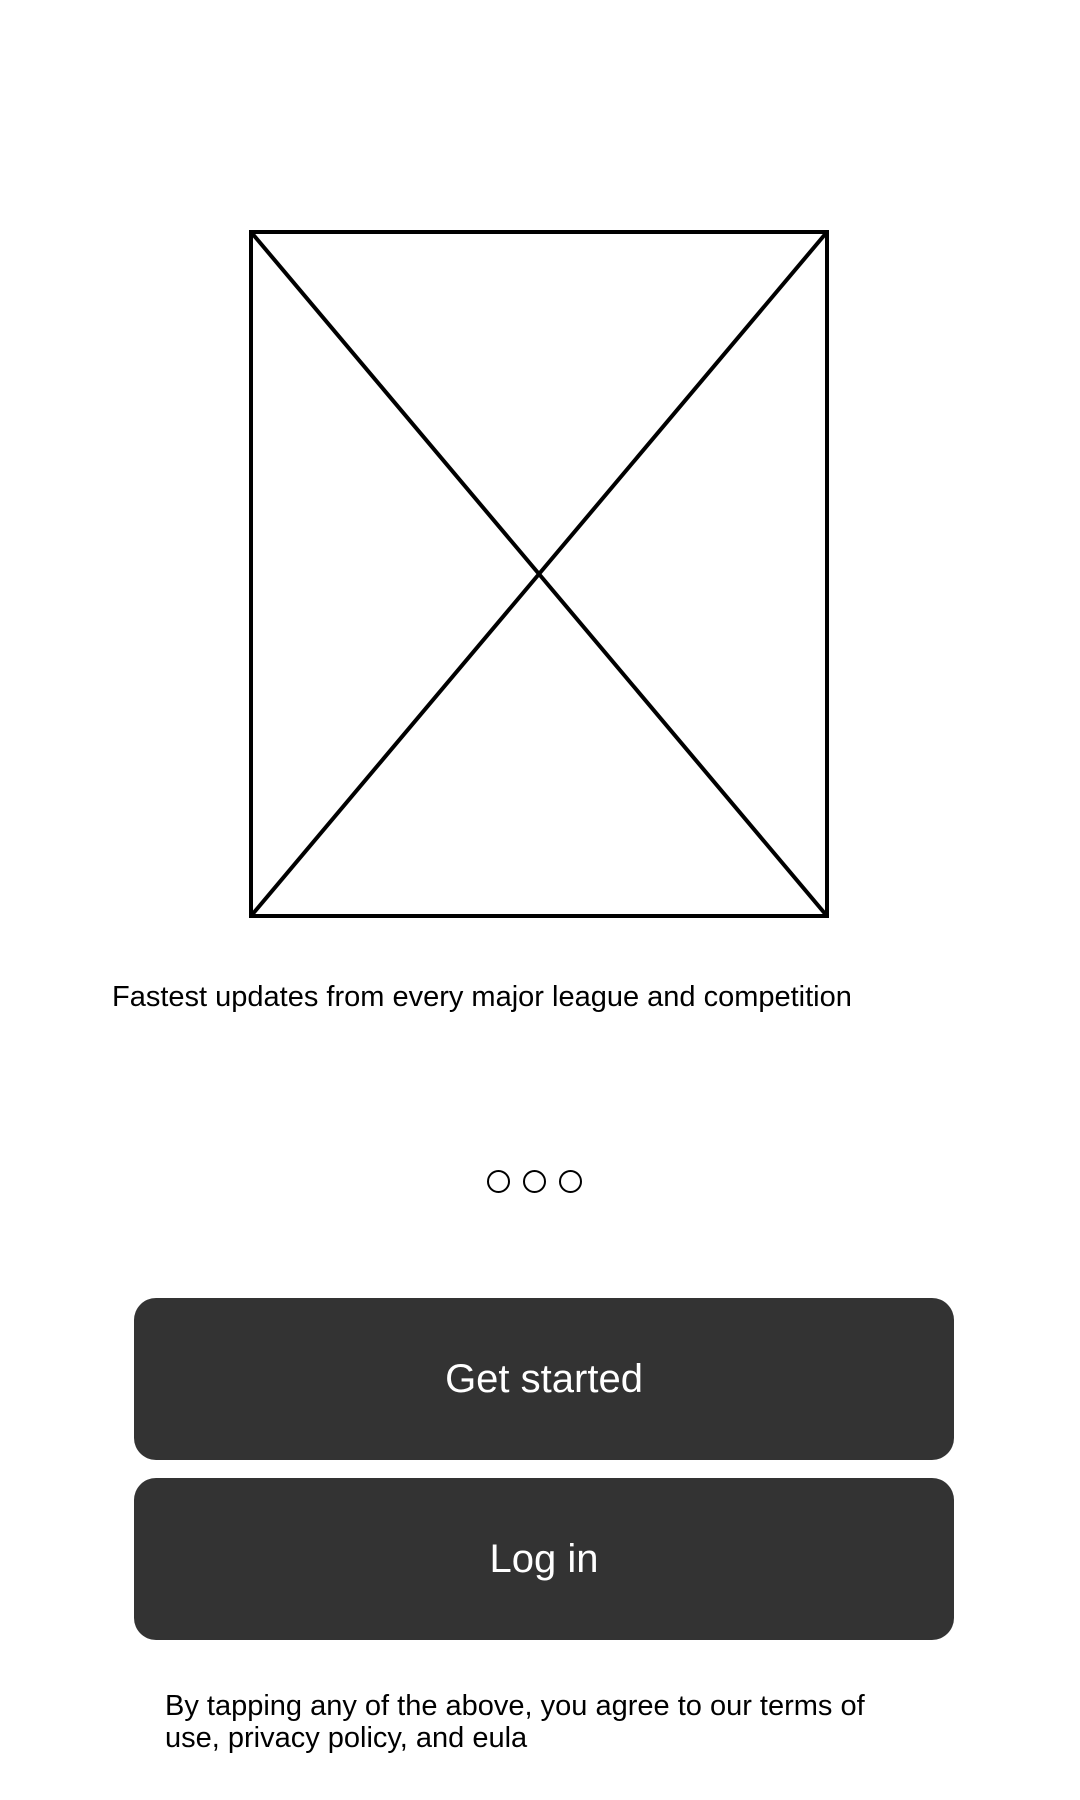 The image size is (1080, 1800). I want to click on get-started-button: Get started, so click(544, 1379).